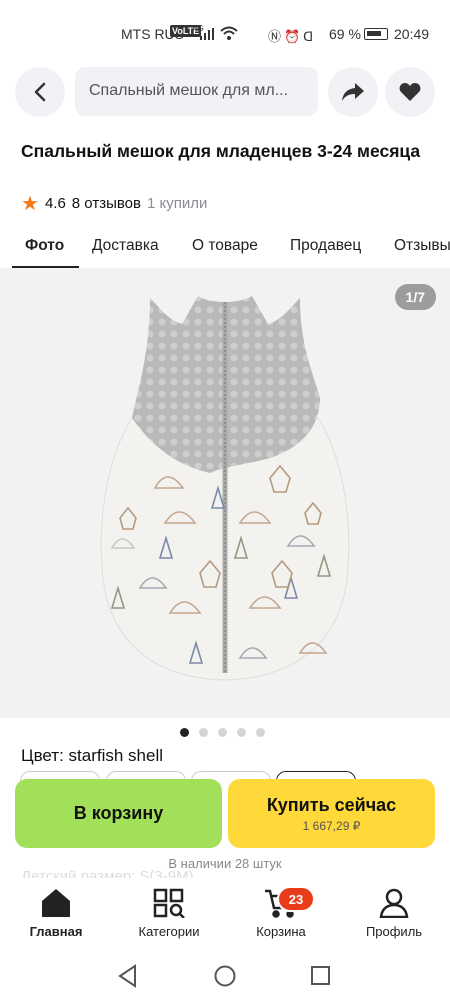  I want to click on heart-icon, so click(410, 92).